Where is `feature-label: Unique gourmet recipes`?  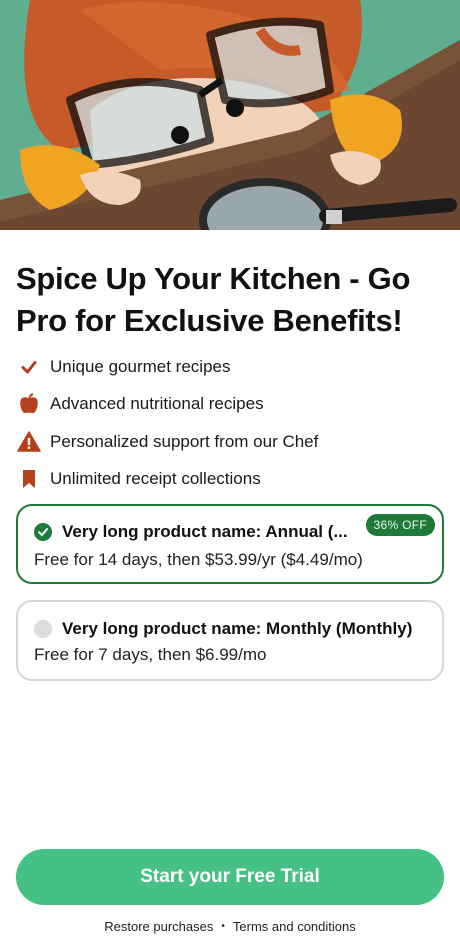
feature-label: Unique gourmet recipes is located at coordinates (140, 366).